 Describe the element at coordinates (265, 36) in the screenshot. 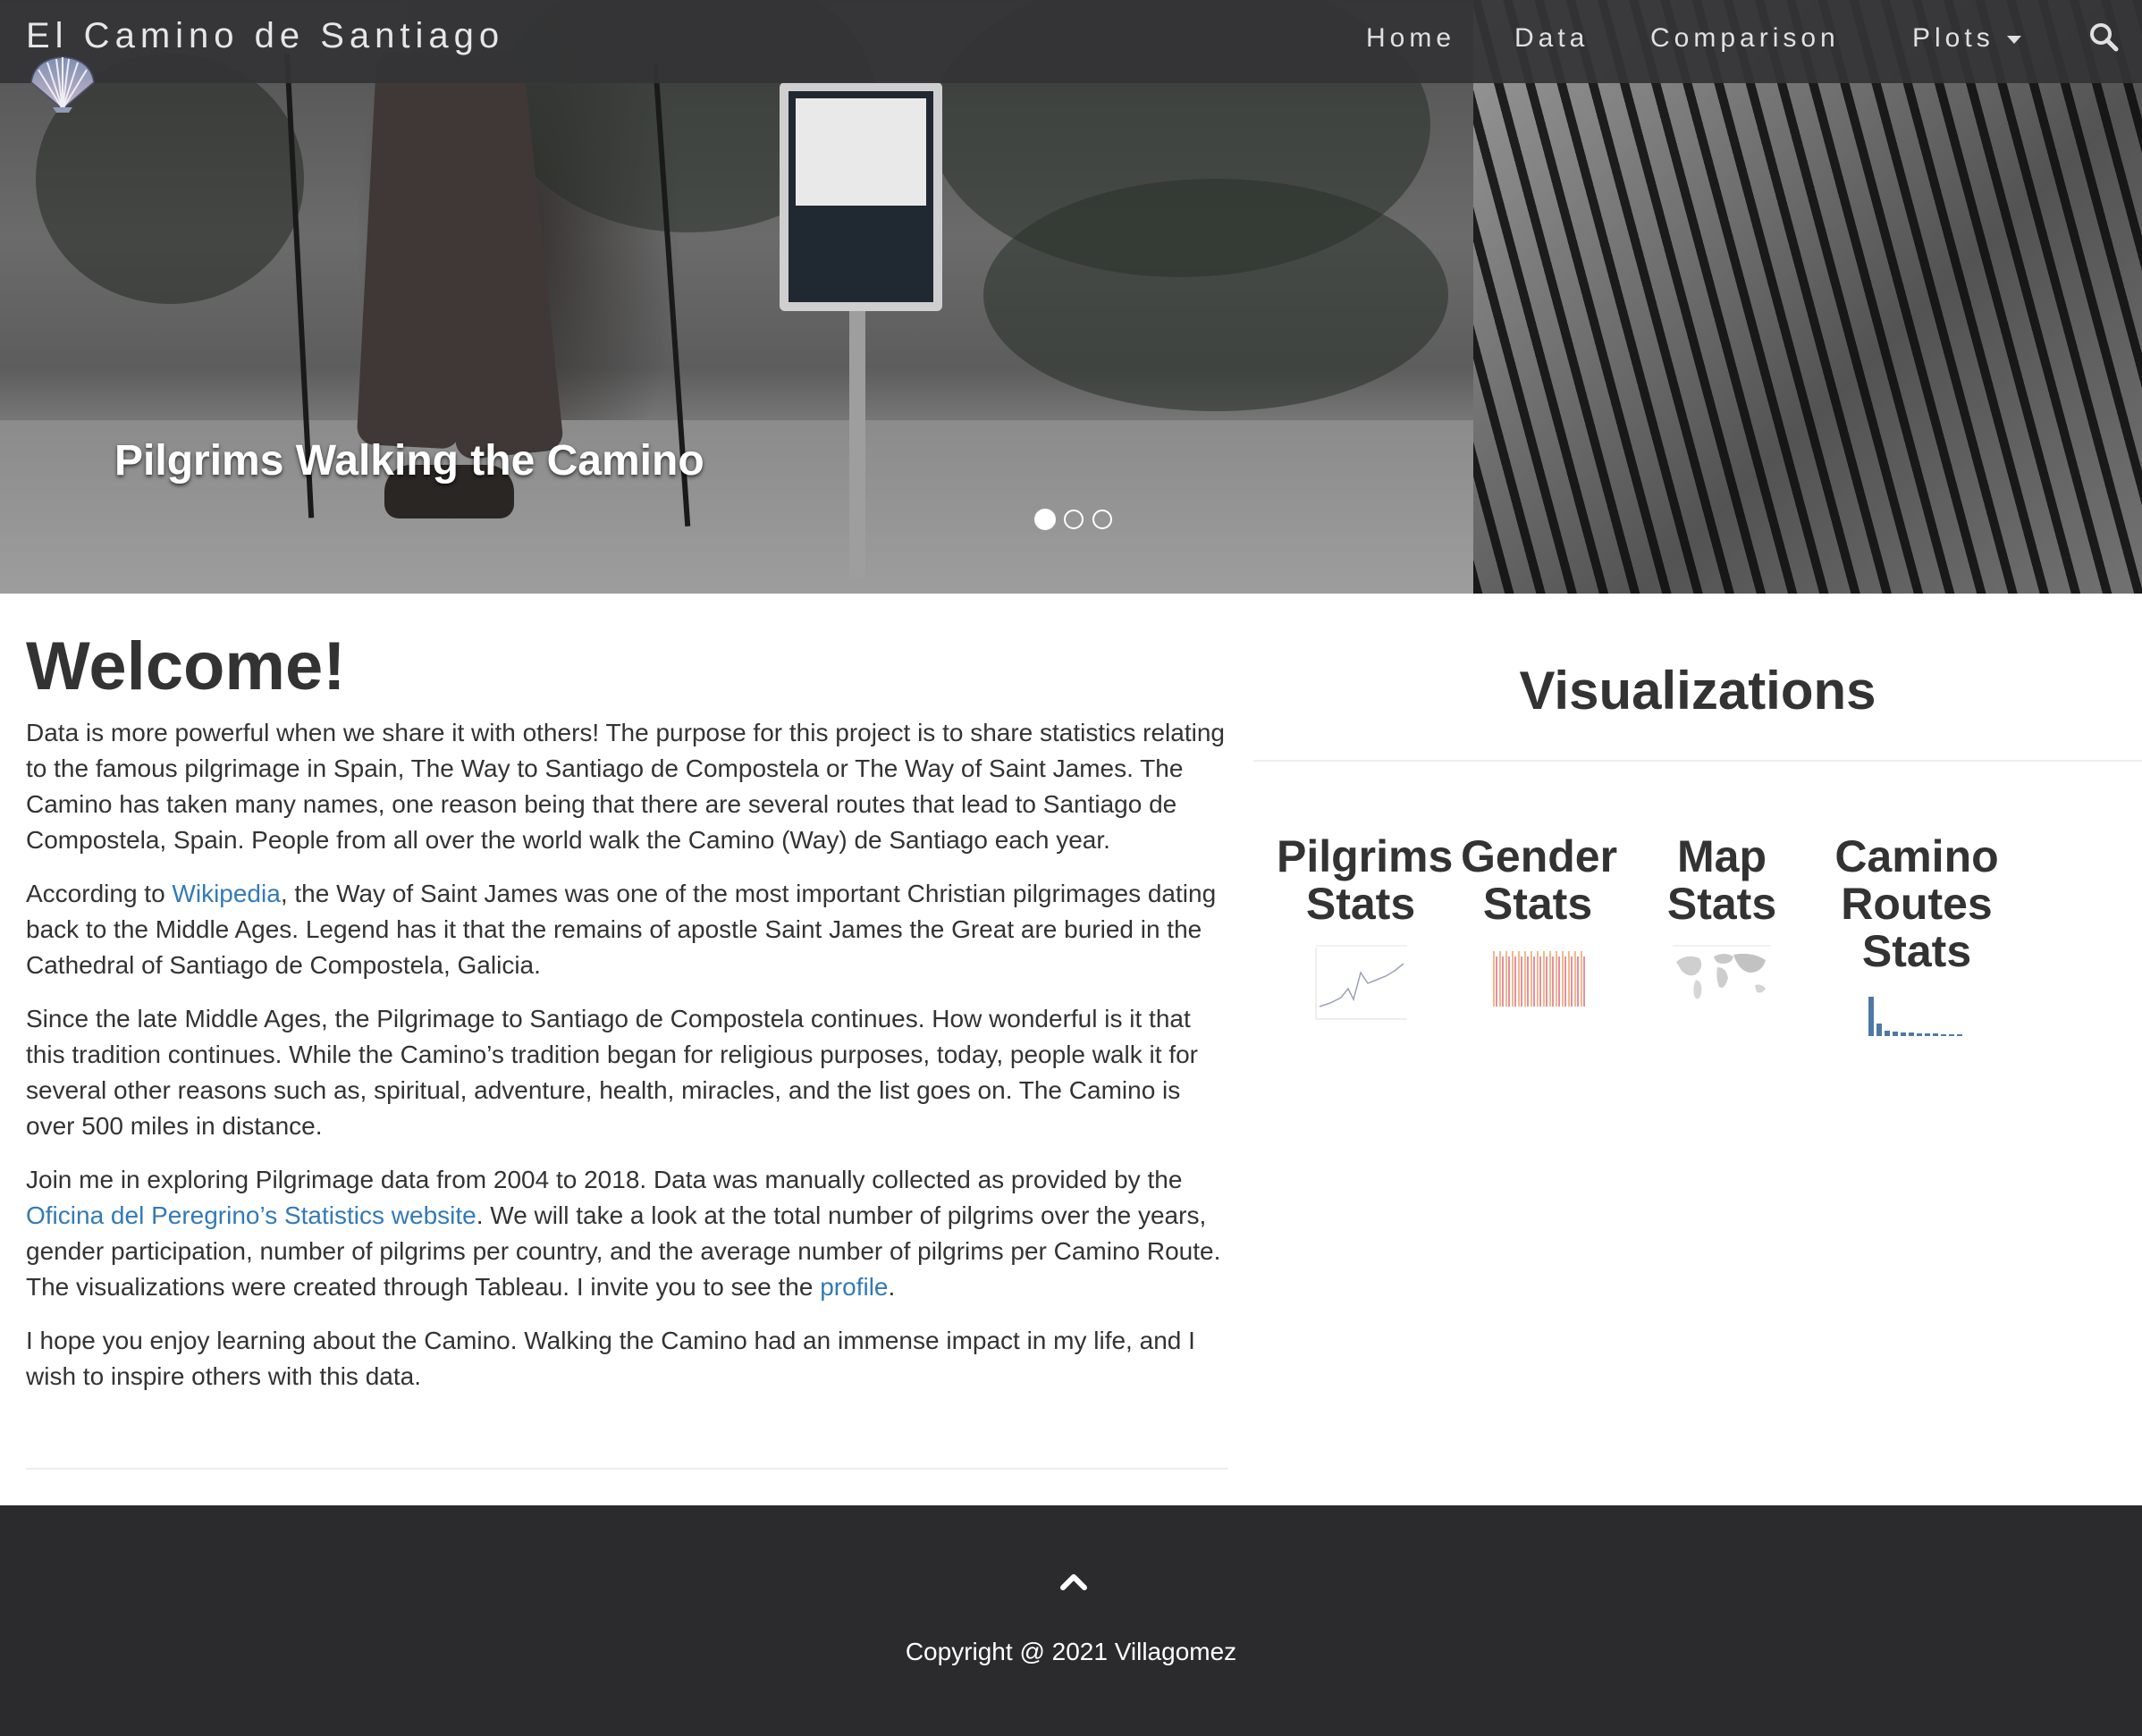

I see `brand-title: El Camino de Santiago` at that location.